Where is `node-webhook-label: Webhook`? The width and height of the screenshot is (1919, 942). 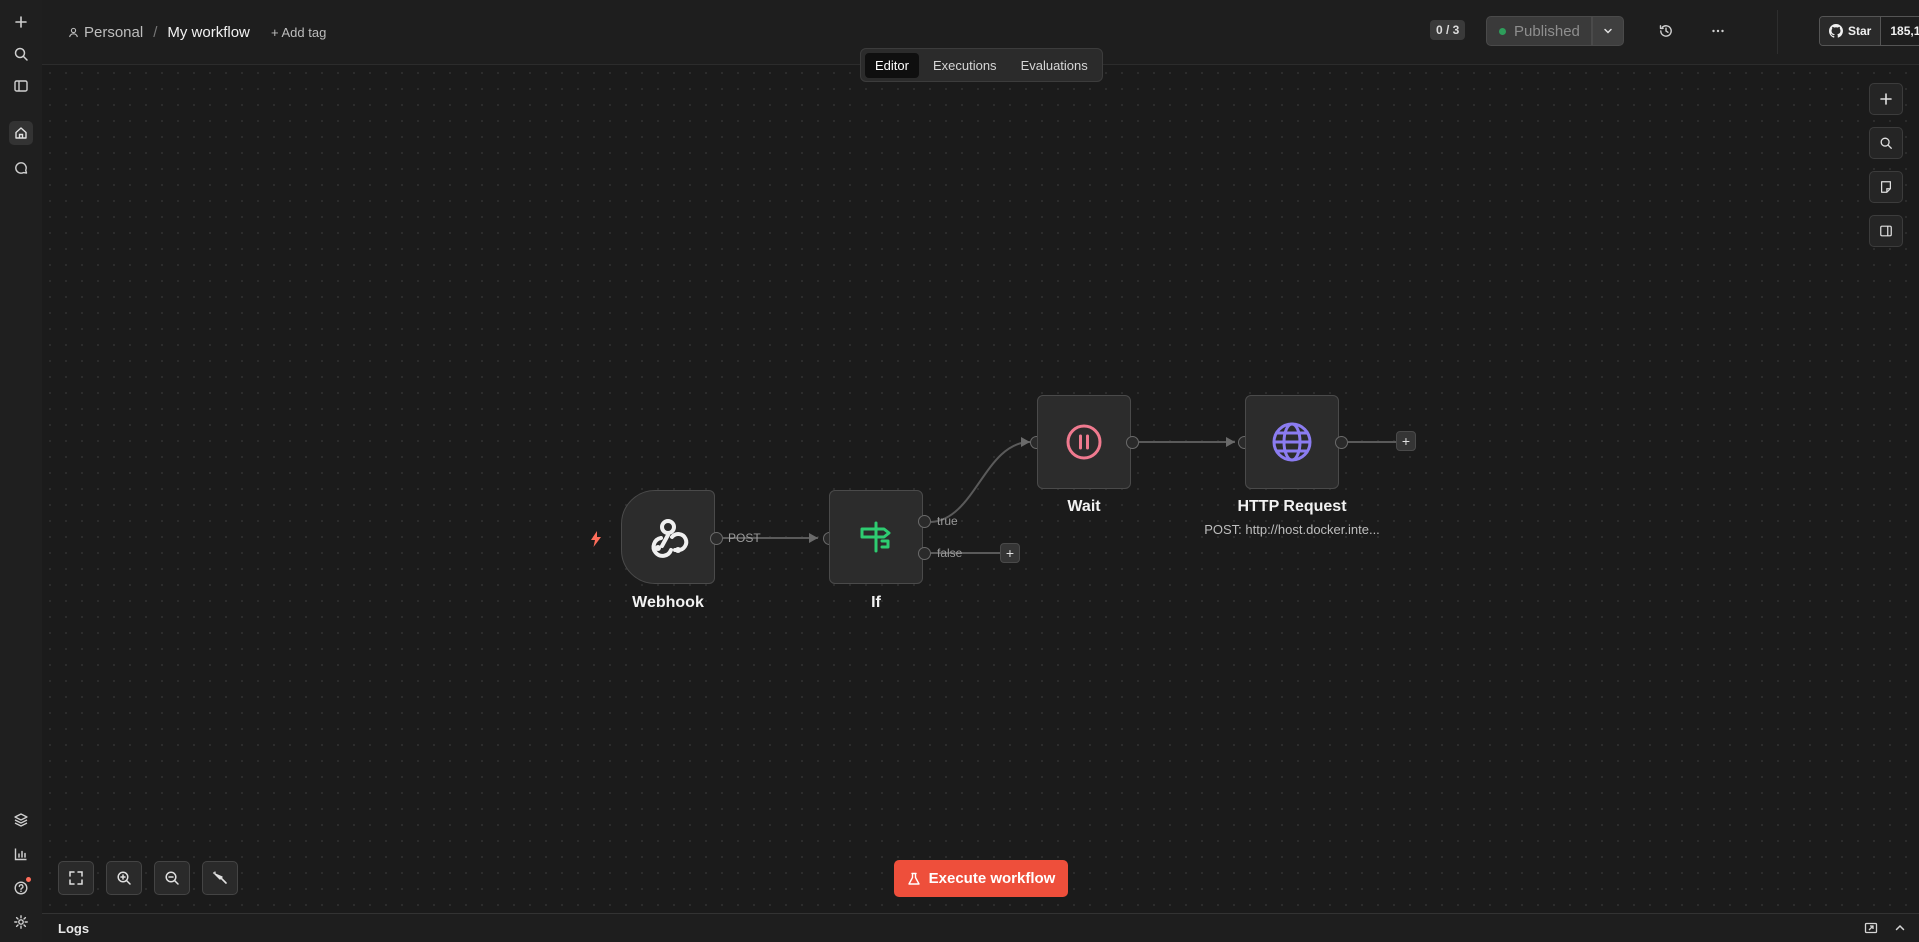 node-webhook-label: Webhook is located at coordinates (668, 602).